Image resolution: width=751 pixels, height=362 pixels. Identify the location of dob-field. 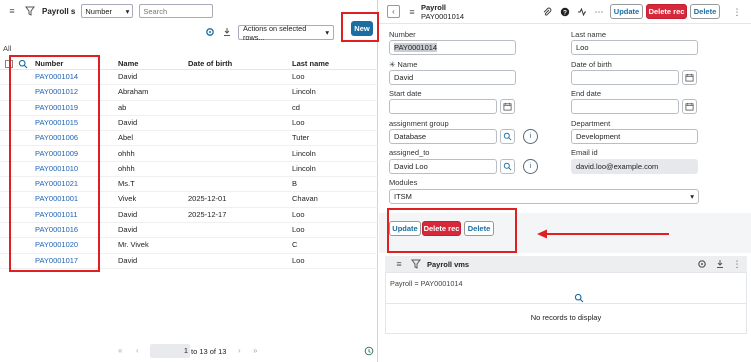
(625, 77).